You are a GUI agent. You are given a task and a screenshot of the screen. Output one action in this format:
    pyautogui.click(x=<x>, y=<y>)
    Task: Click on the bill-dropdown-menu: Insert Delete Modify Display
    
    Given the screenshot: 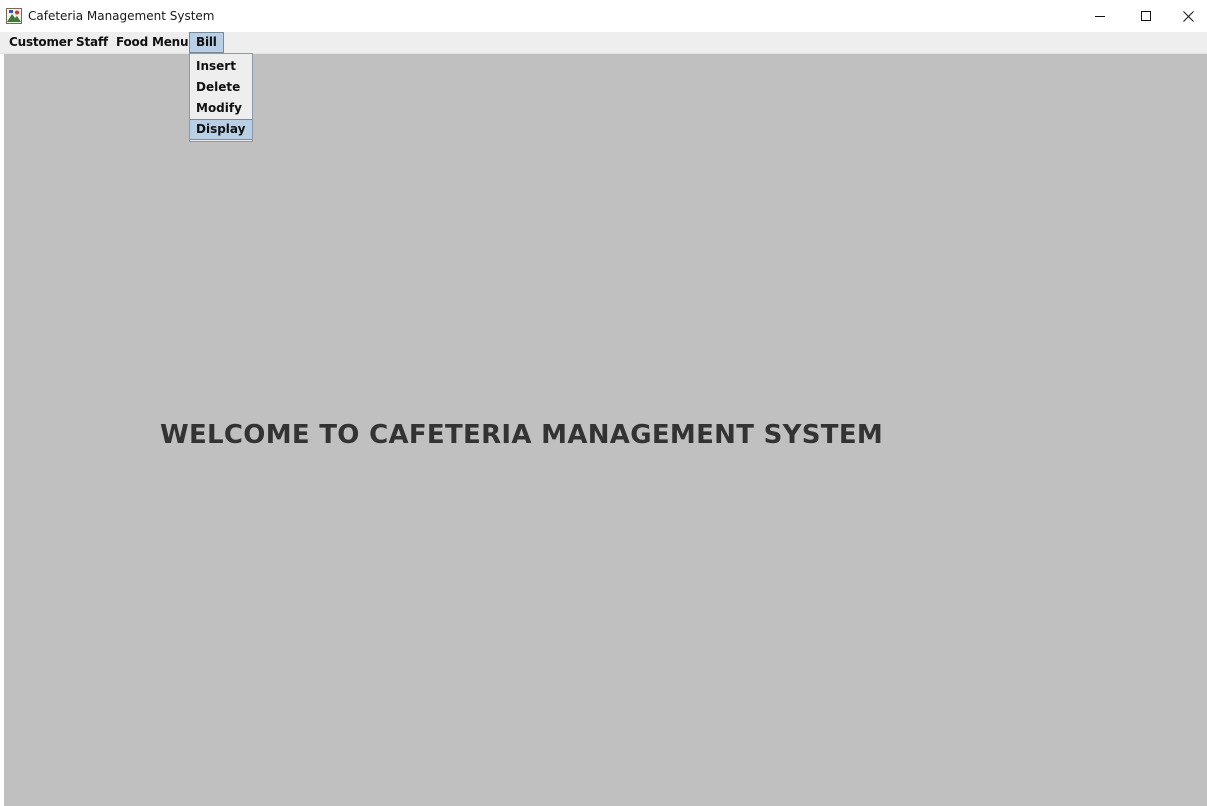 What is the action you would take?
    pyautogui.click(x=221, y=97)
    